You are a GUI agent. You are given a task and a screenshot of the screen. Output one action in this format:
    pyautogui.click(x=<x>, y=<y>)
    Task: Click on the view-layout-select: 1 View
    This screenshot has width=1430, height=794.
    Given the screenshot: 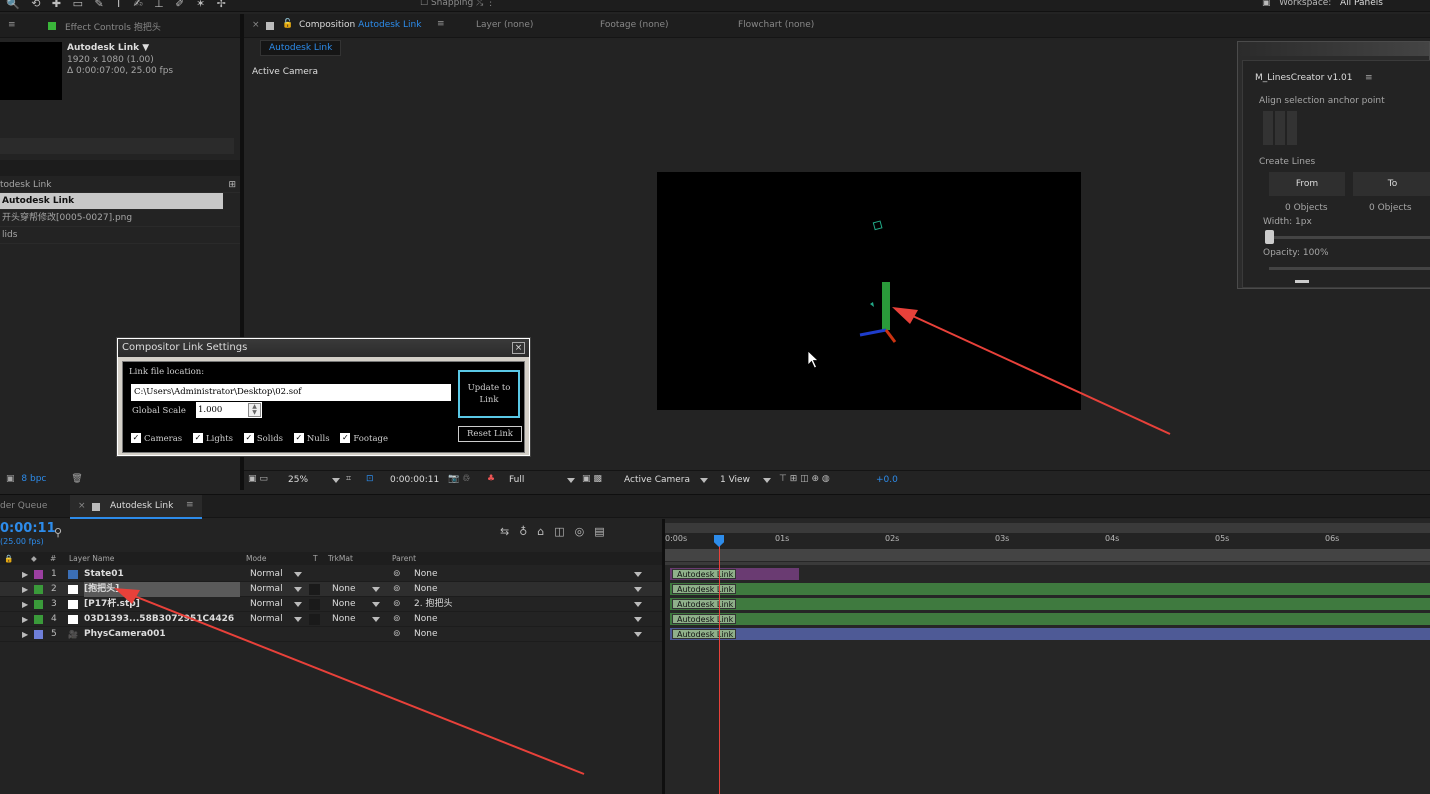 What is the action you would take?
    pyautogui.click(x=735, y=480)
    